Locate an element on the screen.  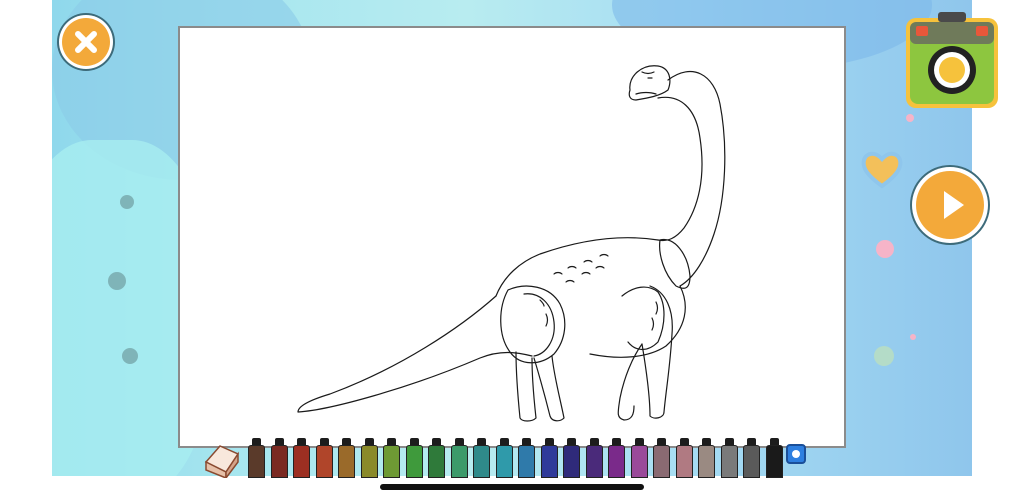
close-button is located at coordinates (86, 42).